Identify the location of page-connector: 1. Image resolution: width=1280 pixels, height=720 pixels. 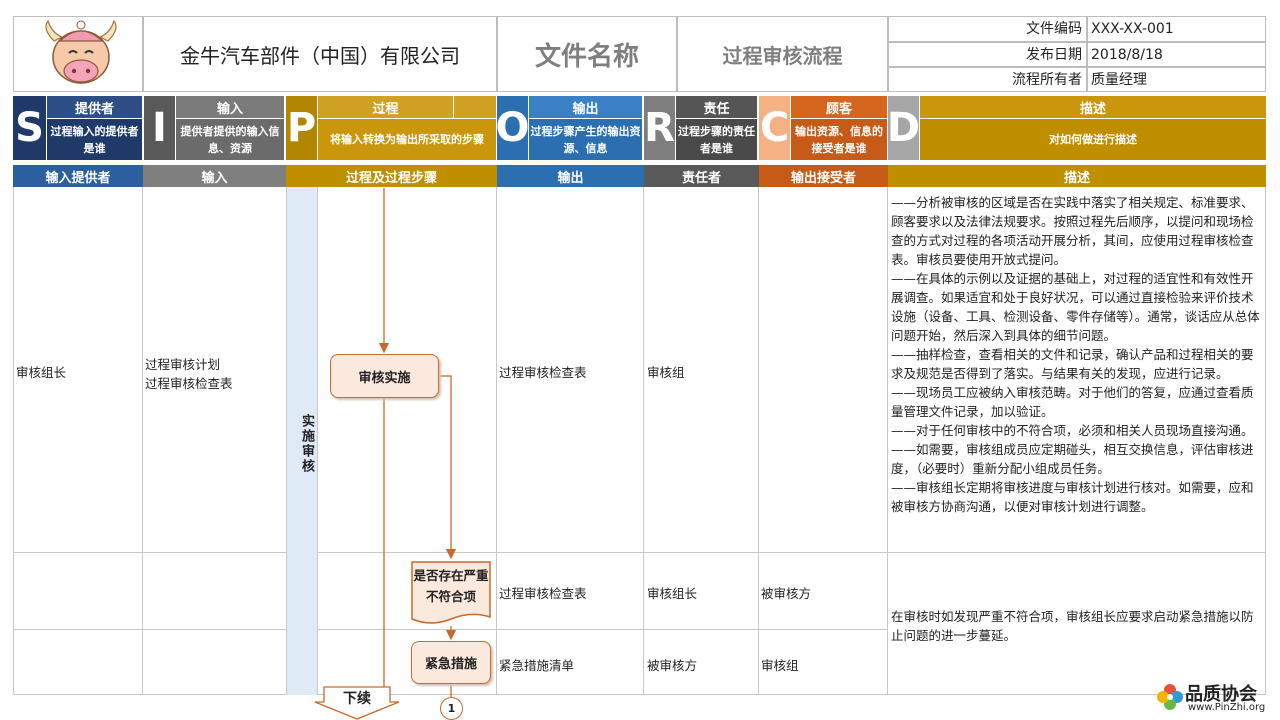
(451, 708).